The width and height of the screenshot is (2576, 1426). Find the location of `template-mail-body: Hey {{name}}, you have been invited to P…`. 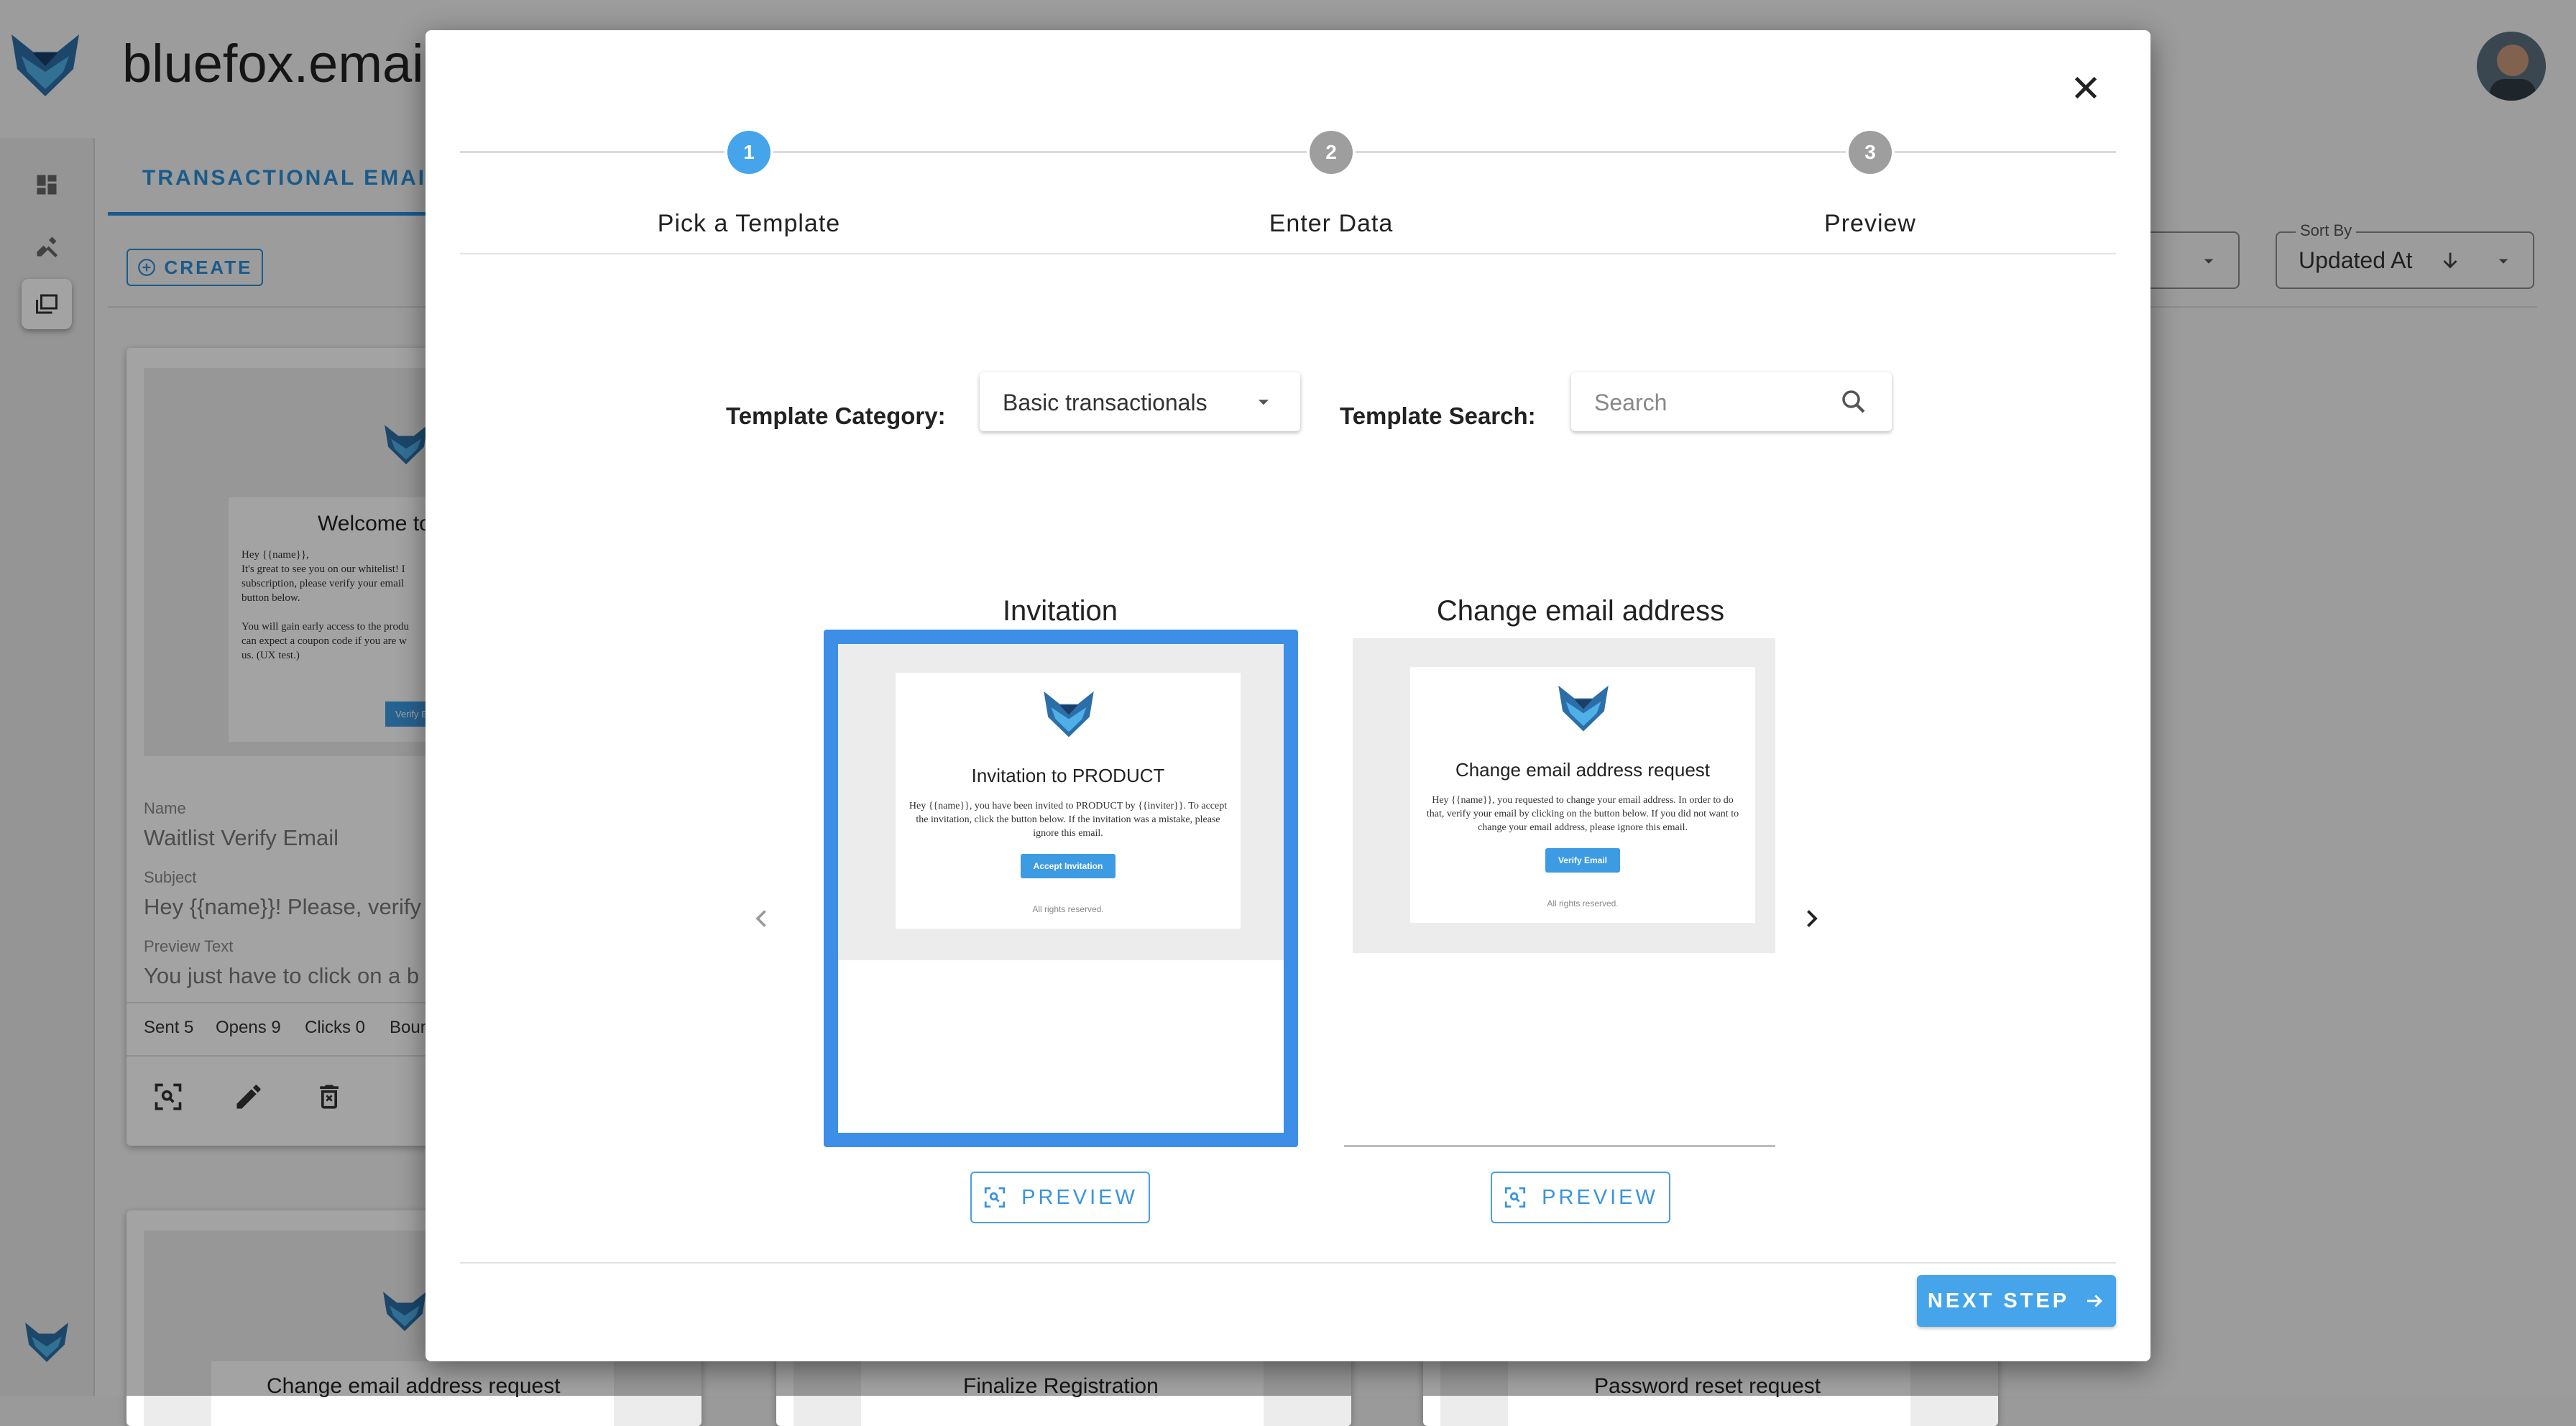

template-mail-body: Hey {{name}}, you have been invited to P… is located at coordinates (1068, 820).